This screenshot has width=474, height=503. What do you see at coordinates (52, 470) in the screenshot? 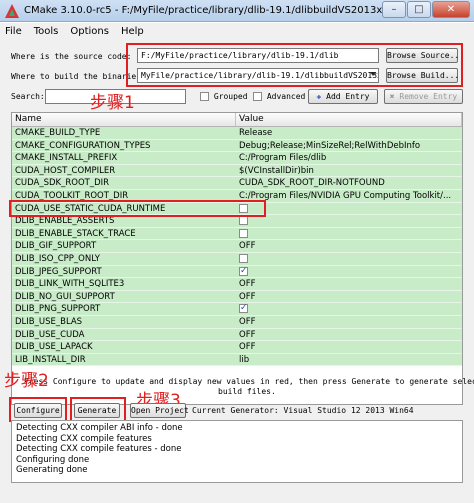
I see `log-line: Generating done` at bounding box center [52, 470].